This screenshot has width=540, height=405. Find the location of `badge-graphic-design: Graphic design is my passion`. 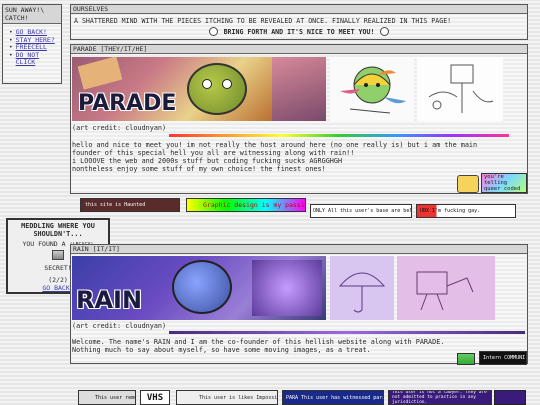

badge-graphic-design: Graphic design is my passion is located at coordinates (246, 205).